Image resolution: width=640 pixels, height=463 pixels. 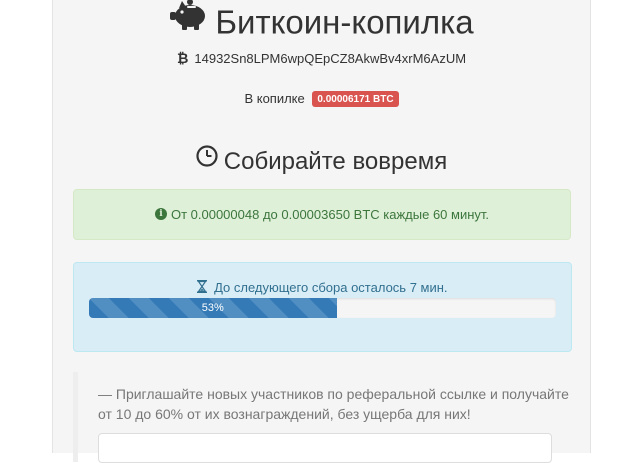 I want to click on wallet-address: ₿ 14932Sn8LPM6wpQEpCZ8AkwBv4xrM6AzUM, so click(x=321, y=58).